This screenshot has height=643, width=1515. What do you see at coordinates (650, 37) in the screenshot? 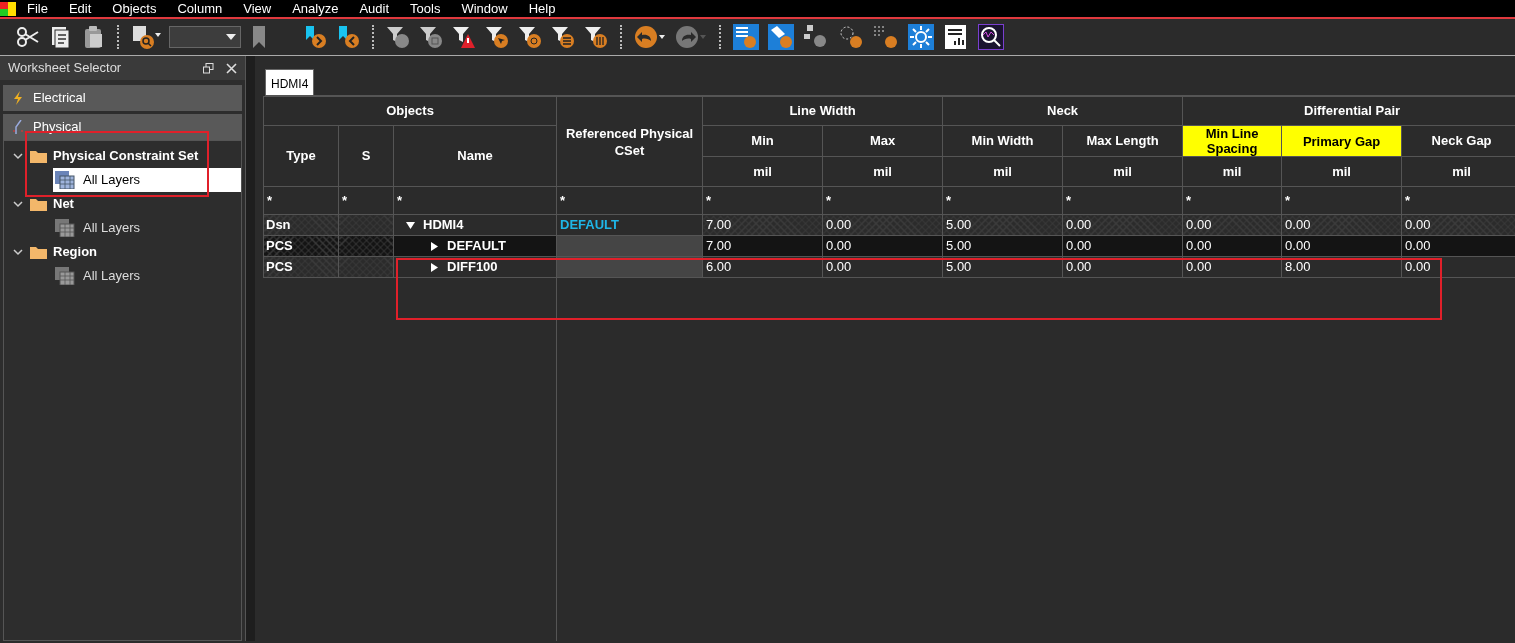
I see `undo-icon` at bounding box center [650, 37].